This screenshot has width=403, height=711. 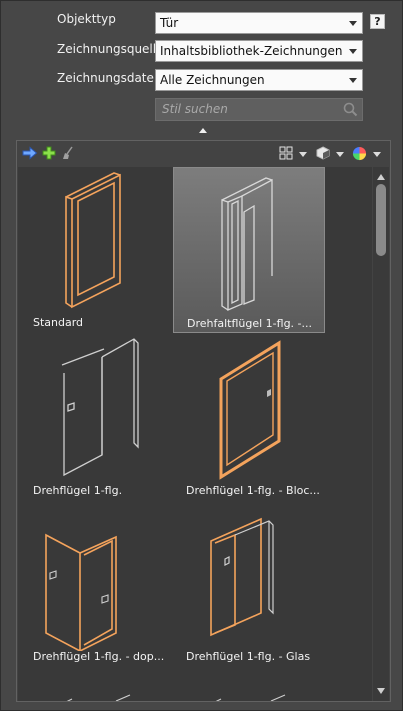 I want to click on purge-broom-icon, so click(x=68, y=153).